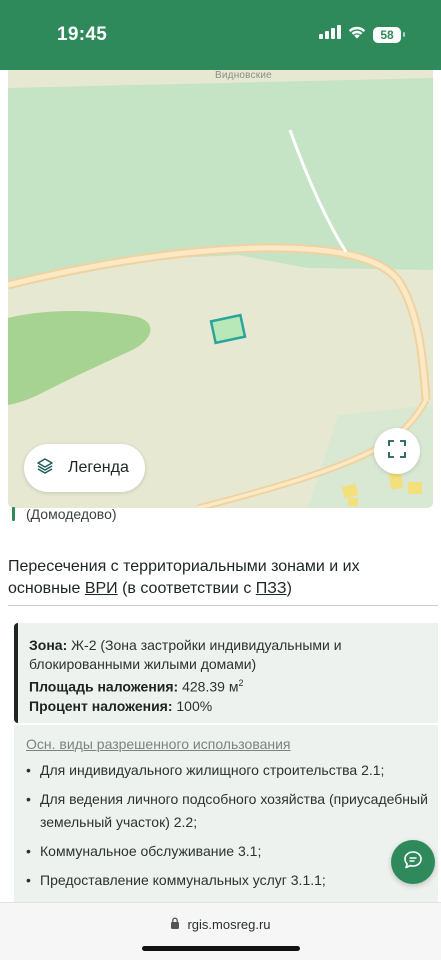  I want to click on browser-bottom-bar: rgis.mosreg.ru, so click(220, 931).